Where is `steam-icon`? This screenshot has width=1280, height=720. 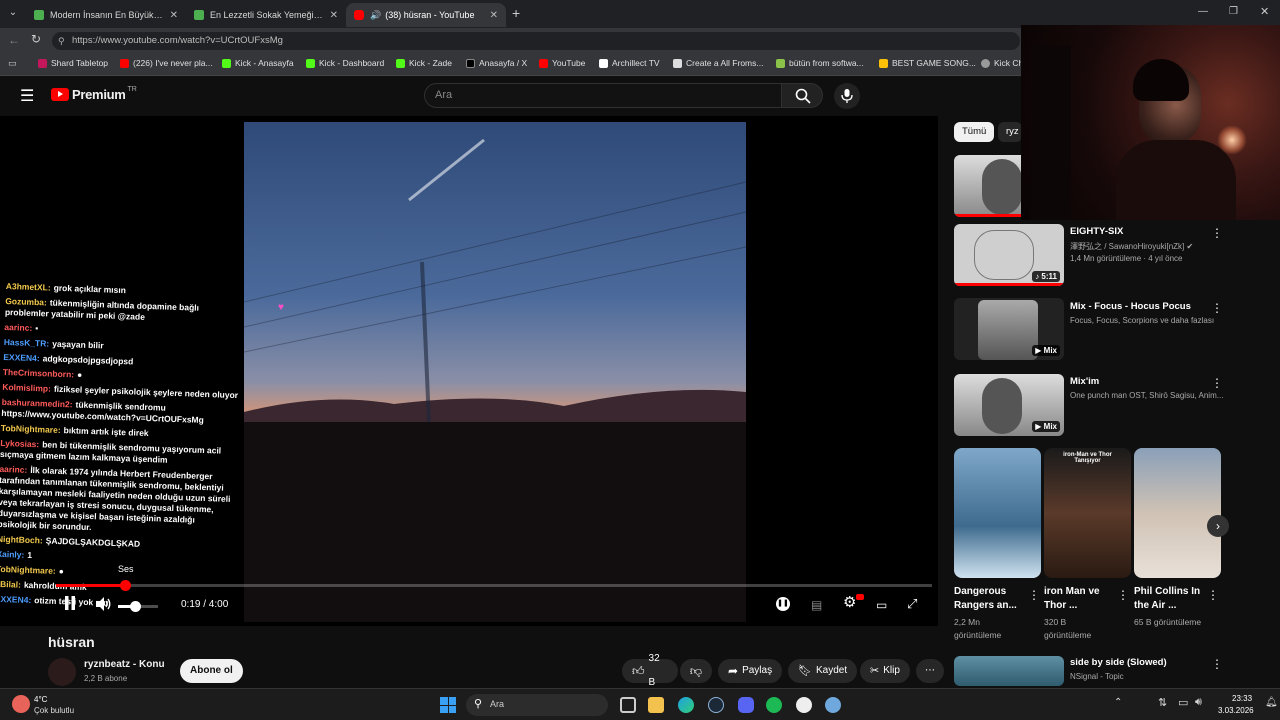 steam-icon is located at coordinates (716, 705).